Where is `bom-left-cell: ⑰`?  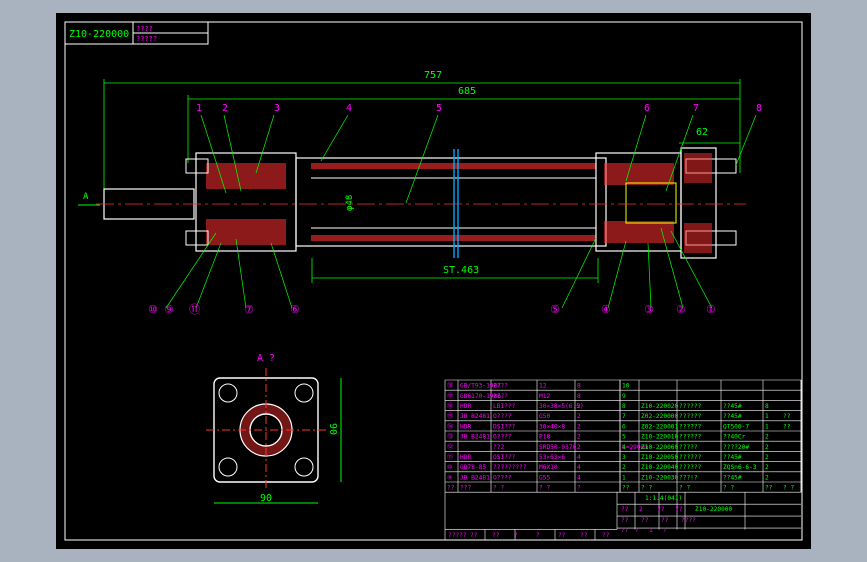
bom-left-cell: ⑰ is located at coordinates (450, 396).